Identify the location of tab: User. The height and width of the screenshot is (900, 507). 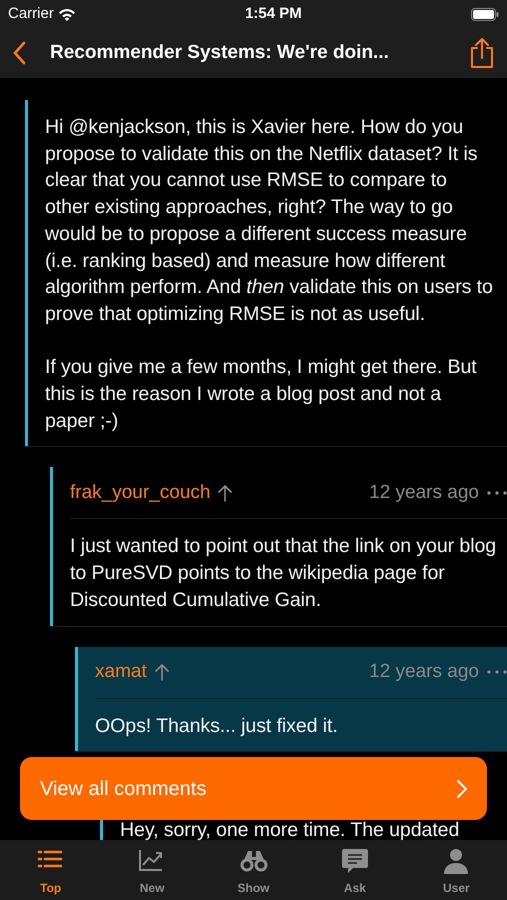
(456, 870).